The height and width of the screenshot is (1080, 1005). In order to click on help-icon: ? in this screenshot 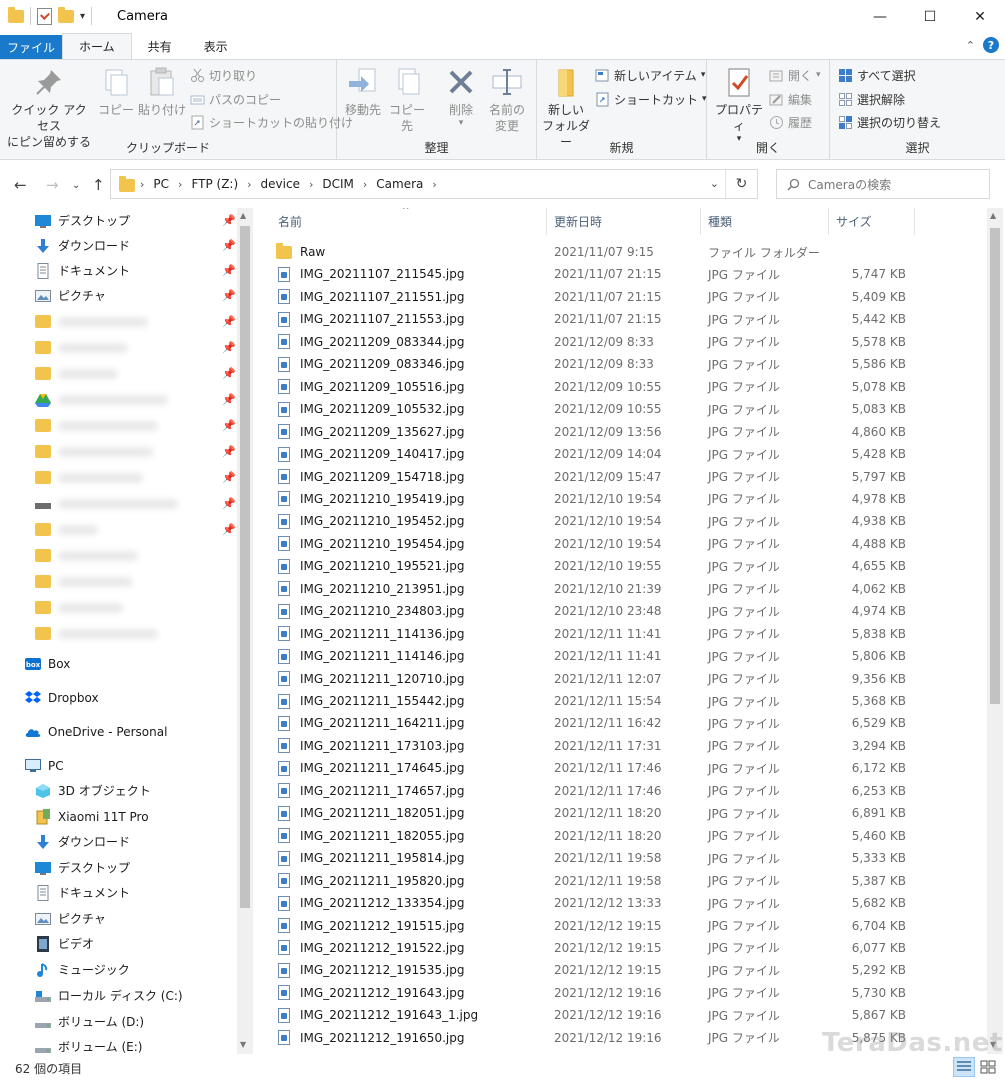, I will do `click(991, 45)`.